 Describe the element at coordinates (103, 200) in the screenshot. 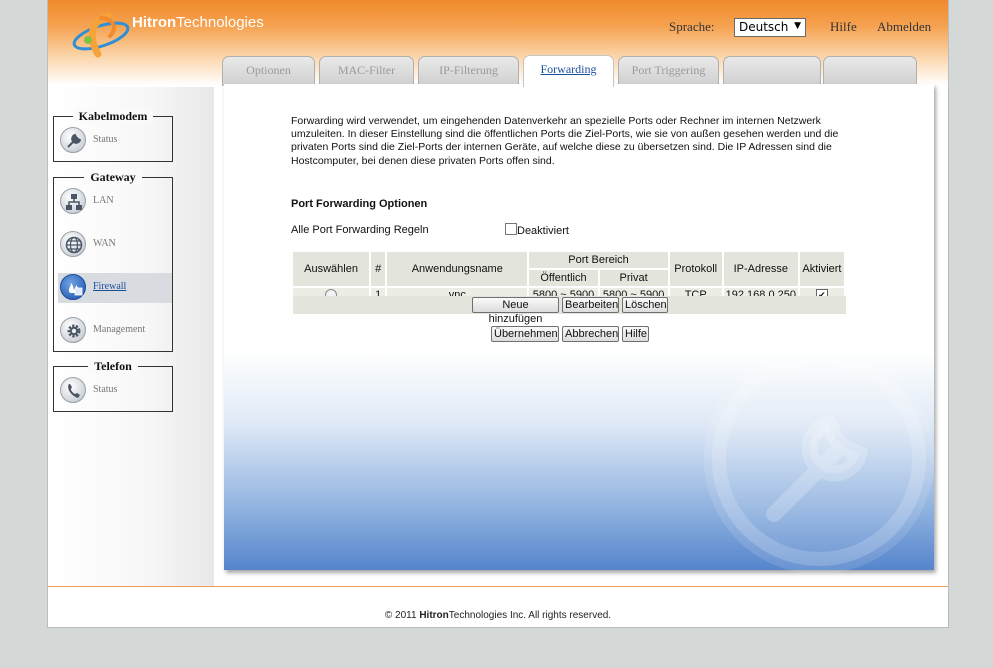

I see `sidebar-item-label: LAN` at that location.